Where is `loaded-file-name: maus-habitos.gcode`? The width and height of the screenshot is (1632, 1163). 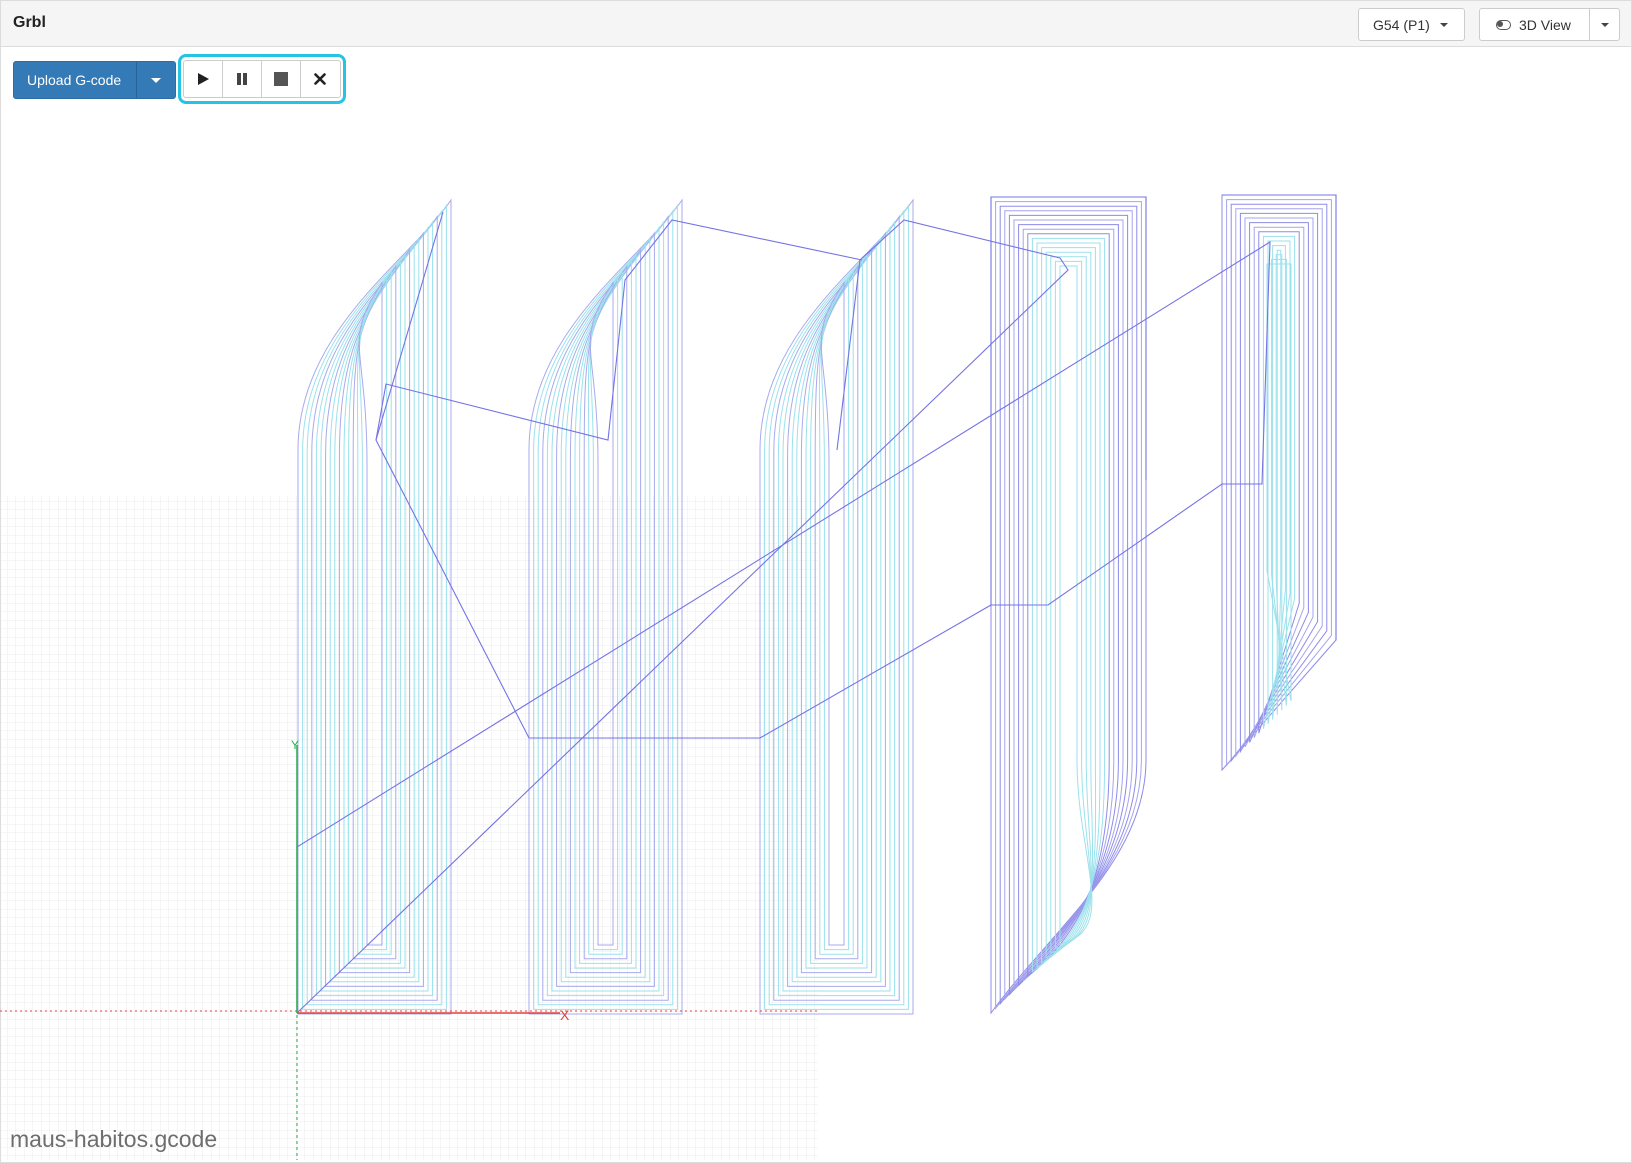
loaded-file-name: maus-habitos.gcode is located at coordinates (114, 1139).